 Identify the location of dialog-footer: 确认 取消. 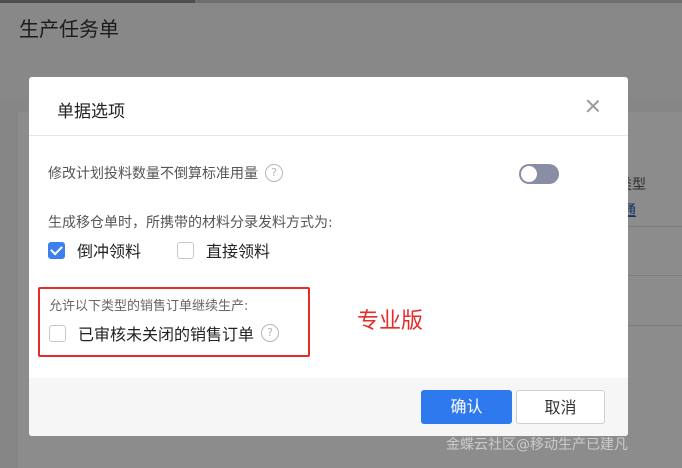
(328, 407).